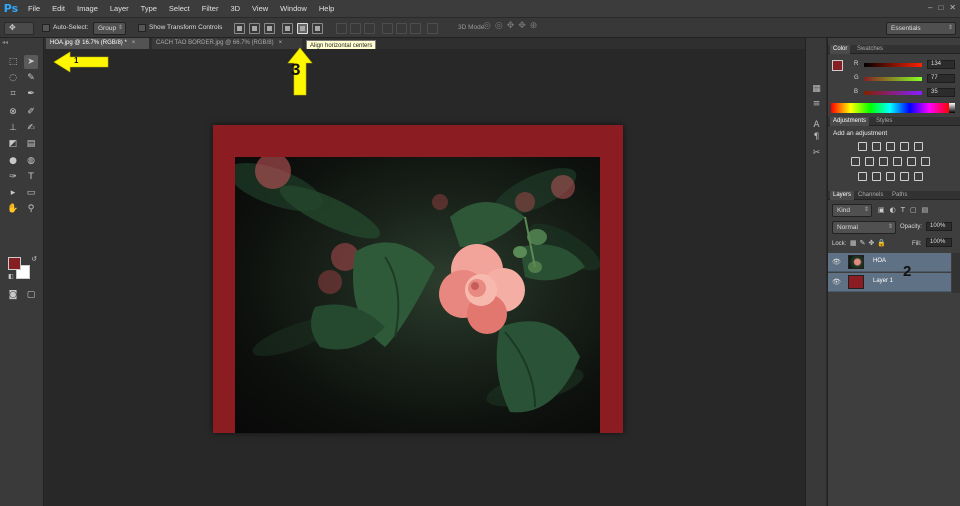 The height and width of the screenshot is (506, 960). What do you see at coordinates (941, 64) in the screenshot?
I see `channel-r-value: 134` at bounding box center [941, 64].